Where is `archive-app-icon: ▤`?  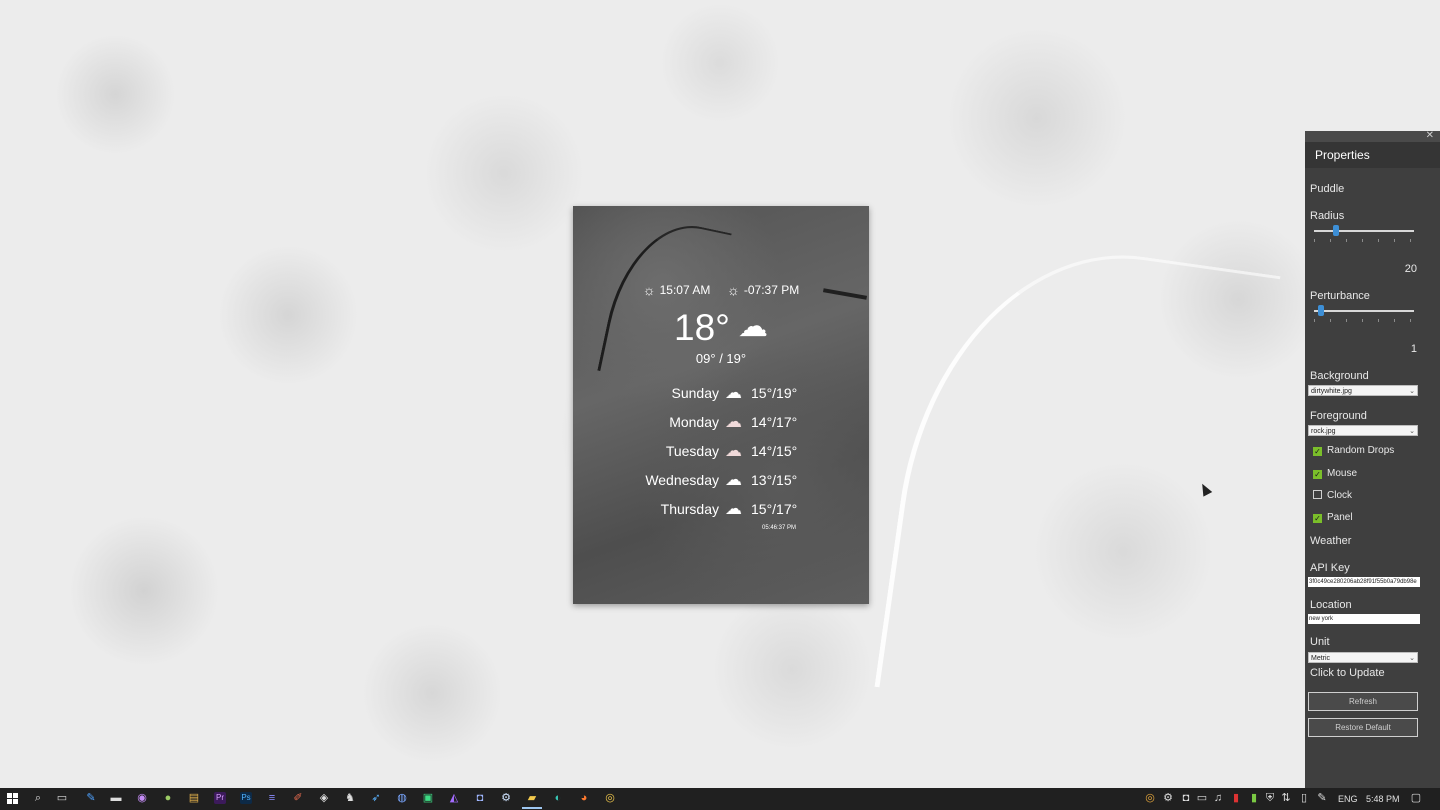
archive-app-icon: ▤ is located at coordinates (194, 798).